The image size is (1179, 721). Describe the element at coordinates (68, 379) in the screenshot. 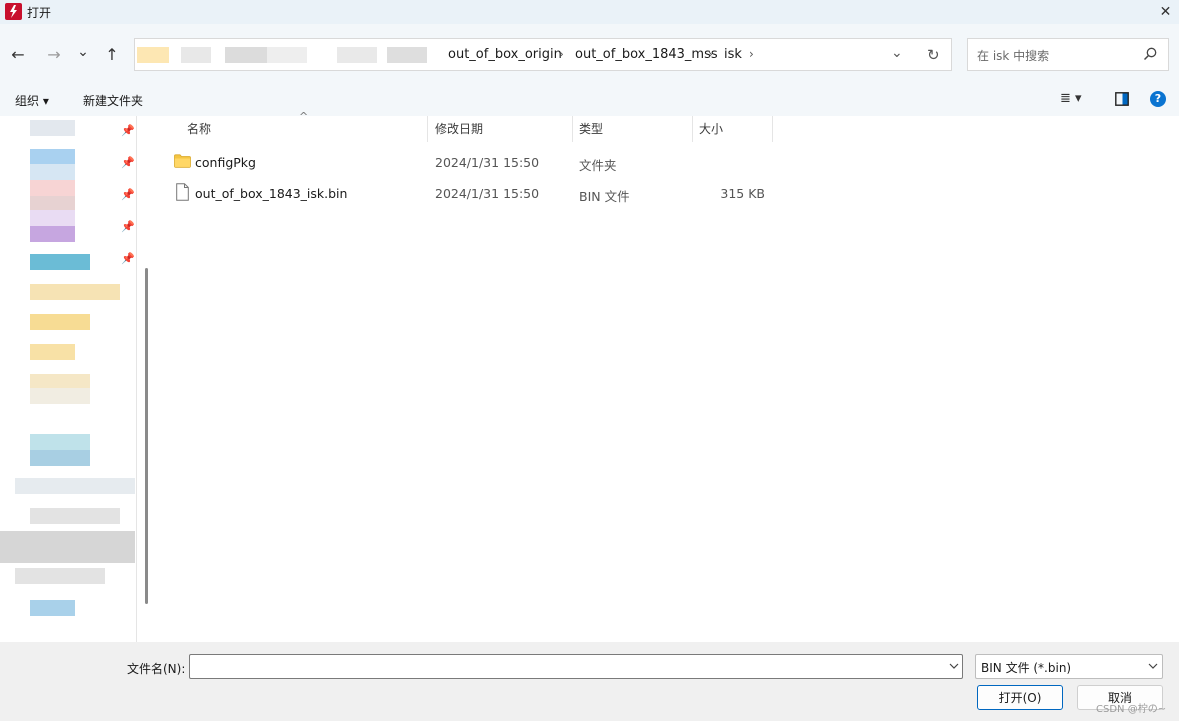

I see `navigation-pane: 📌 📌 📌 📌 📌` at that location.